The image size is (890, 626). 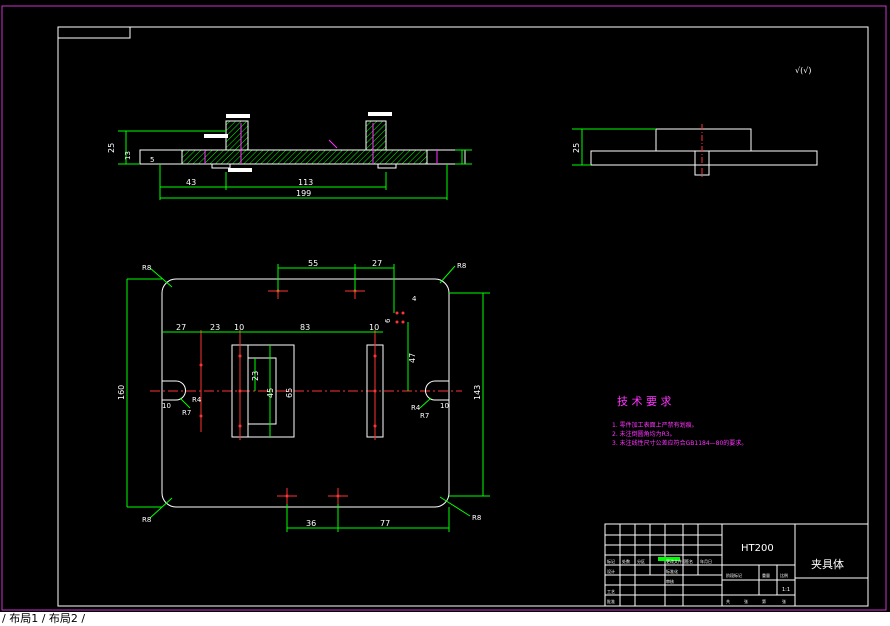 What do you see at coordinates (746, 601) in the screenshot?
I see `bottom-cell-1: 张` at bounding box center [746, 601].